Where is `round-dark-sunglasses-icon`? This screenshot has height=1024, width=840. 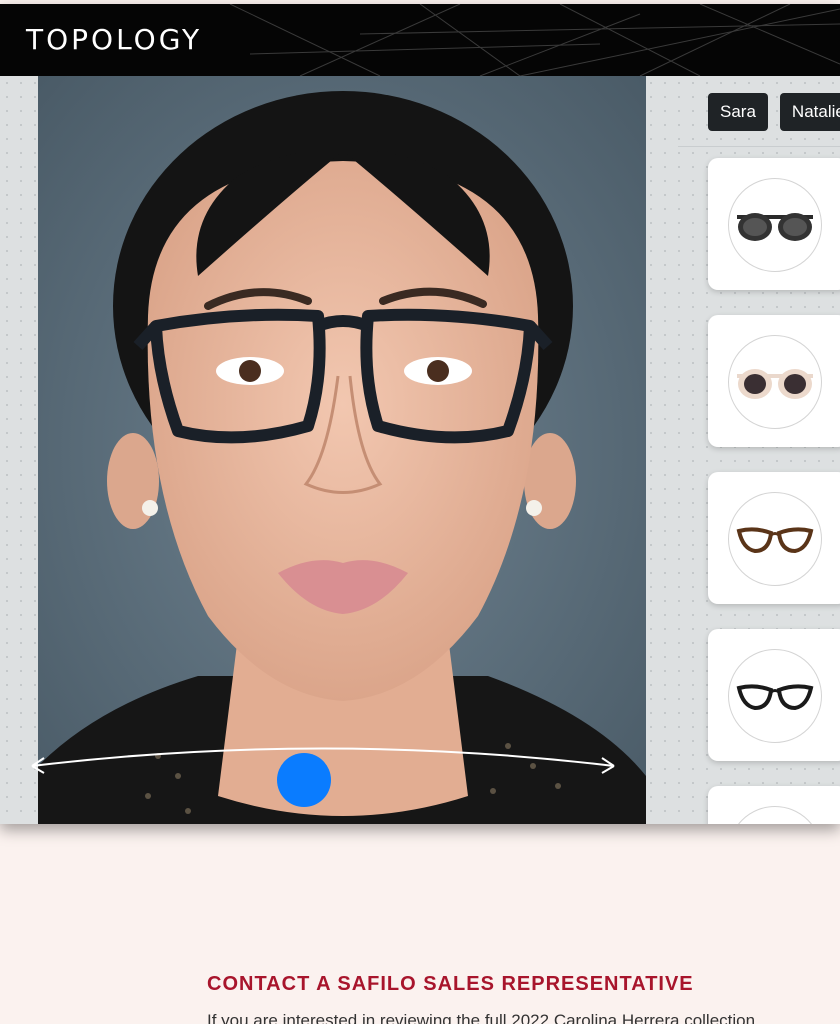
round-dark-sunglasses-icon is located at coordinates (775, 227).